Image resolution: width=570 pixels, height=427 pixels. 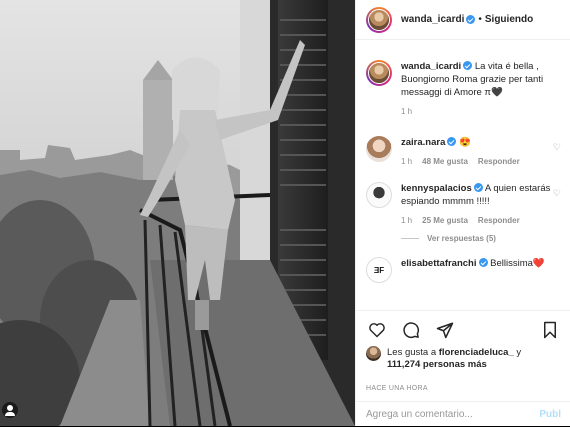 What do you see at coordinates (517, 263) in the screenshot?
I see `comment-text: Bellissima❤️` at bounding box center [517, 263].